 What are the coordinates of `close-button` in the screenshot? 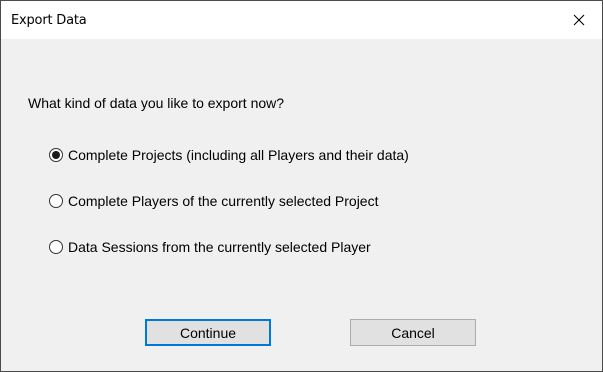 It's located at (579, 20).